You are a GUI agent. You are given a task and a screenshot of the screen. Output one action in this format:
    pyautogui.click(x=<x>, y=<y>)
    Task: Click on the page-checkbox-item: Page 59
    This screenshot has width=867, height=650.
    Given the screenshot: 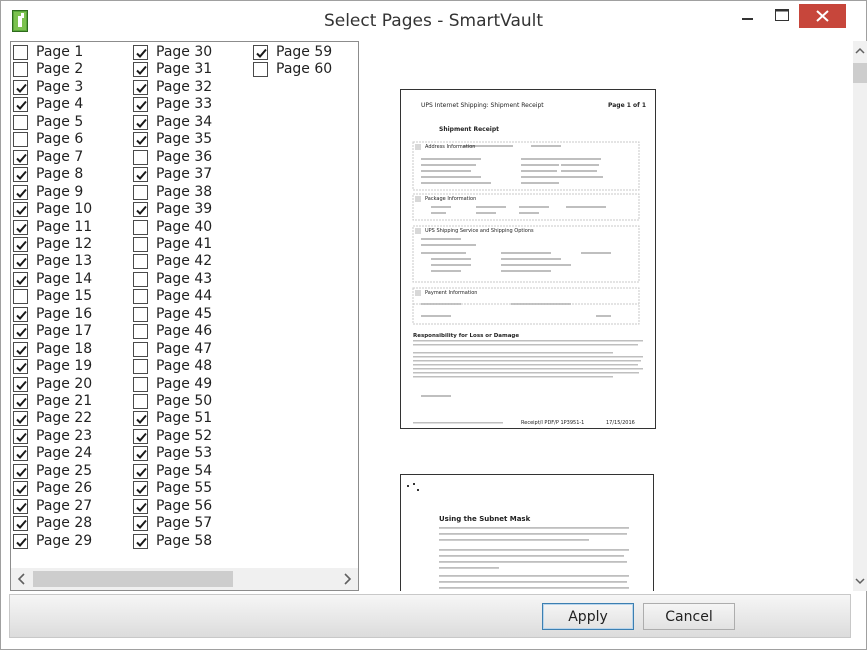 What is the action you would take?
    pyautogui.click(x=292, y=52)
    